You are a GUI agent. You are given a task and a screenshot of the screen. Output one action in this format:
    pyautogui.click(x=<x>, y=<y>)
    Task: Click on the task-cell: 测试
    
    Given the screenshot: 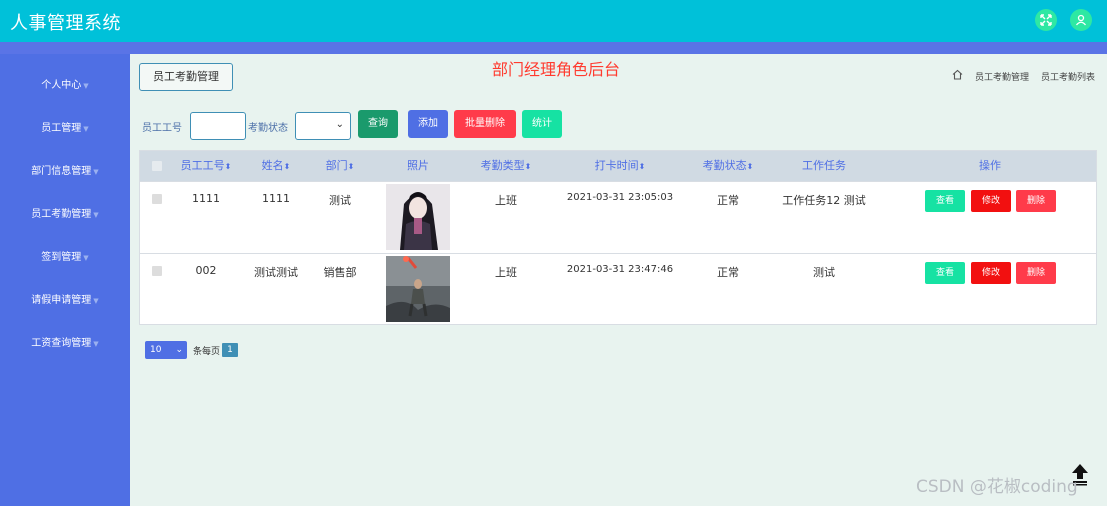 What is the action you would take?
    pyautogui.click(x=824, y=272)
    